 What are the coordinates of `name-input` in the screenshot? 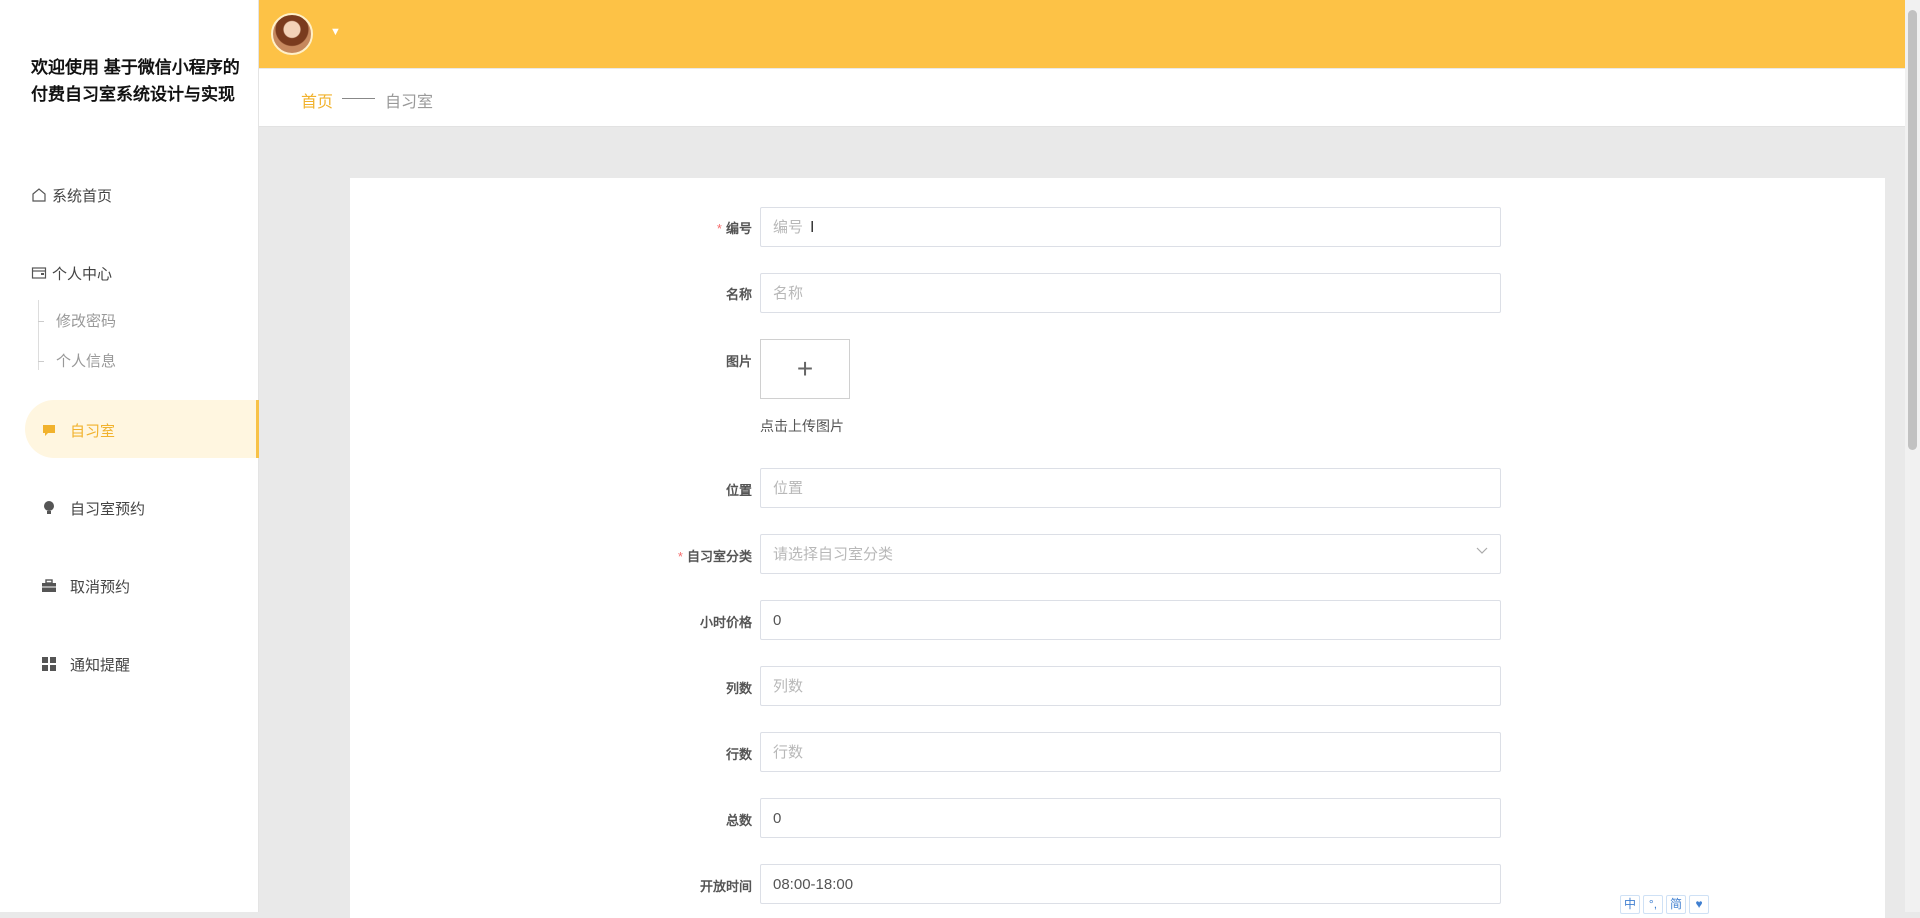 It's located at (1130, 293).